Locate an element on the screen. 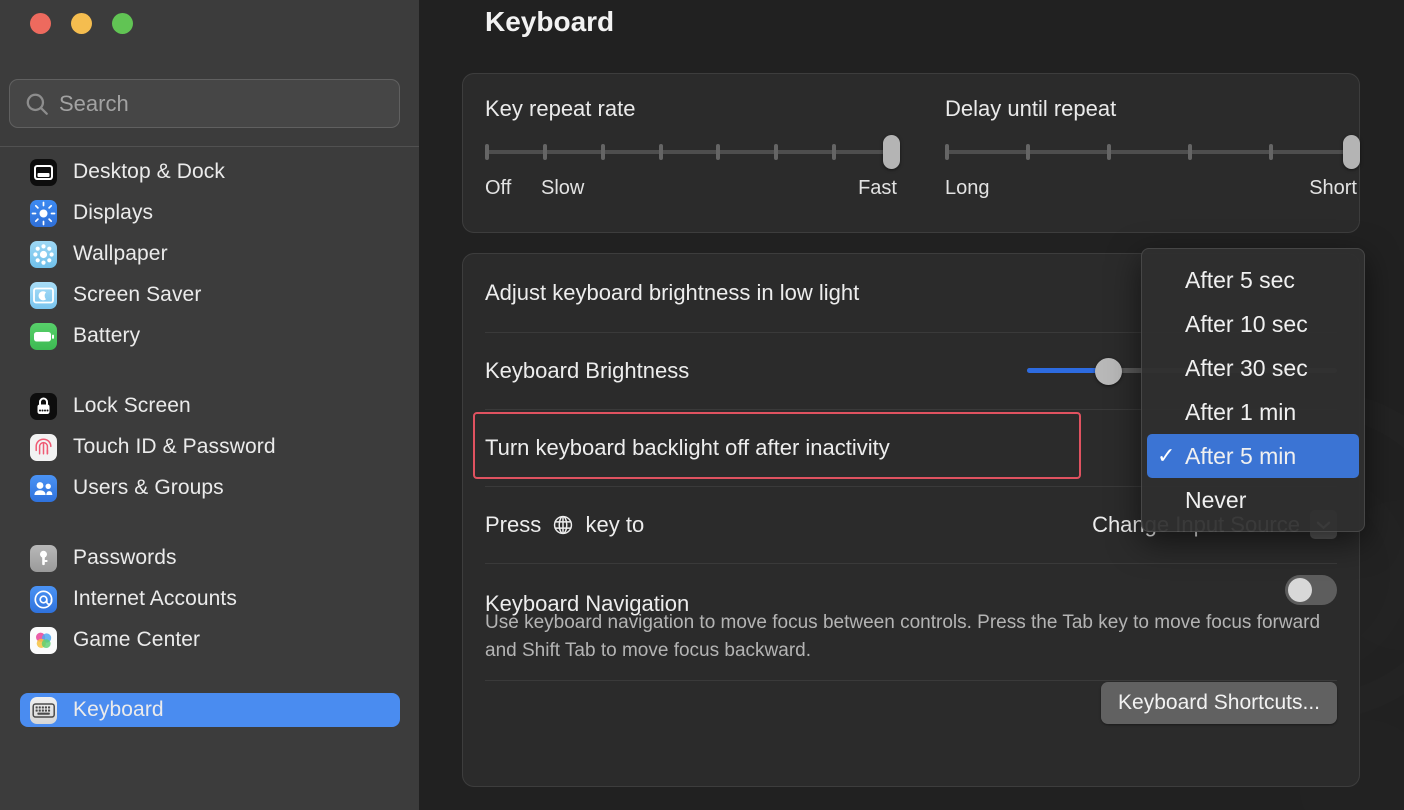 The height and width of the screenshot is (810, 1404). sidebar-item-users-groups: Users & Groups is located at coordinates (210, 488).